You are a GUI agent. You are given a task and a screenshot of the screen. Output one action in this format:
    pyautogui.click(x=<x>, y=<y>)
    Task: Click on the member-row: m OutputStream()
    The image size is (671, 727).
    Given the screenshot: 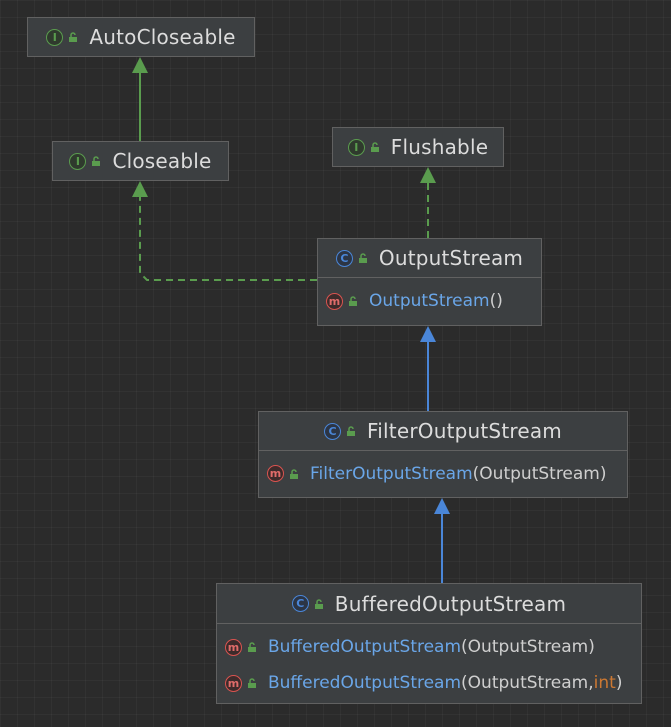 What is the action you would take?
    pyautogui.click(x=429, y=301)
    